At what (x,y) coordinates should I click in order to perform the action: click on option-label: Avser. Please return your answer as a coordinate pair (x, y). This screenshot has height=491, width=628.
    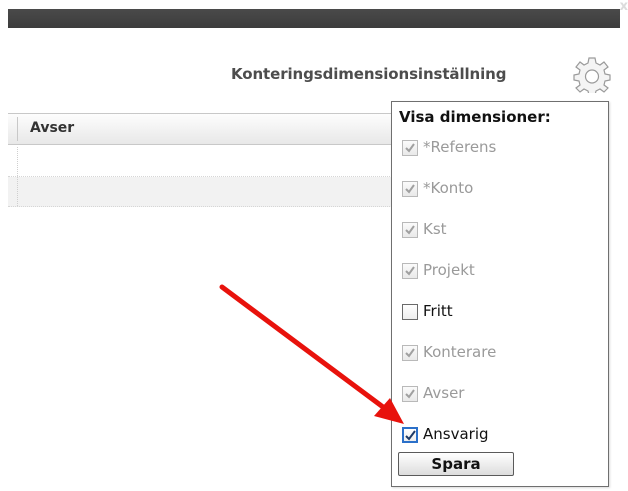
    Looking at the image, I should click on (444, 393).